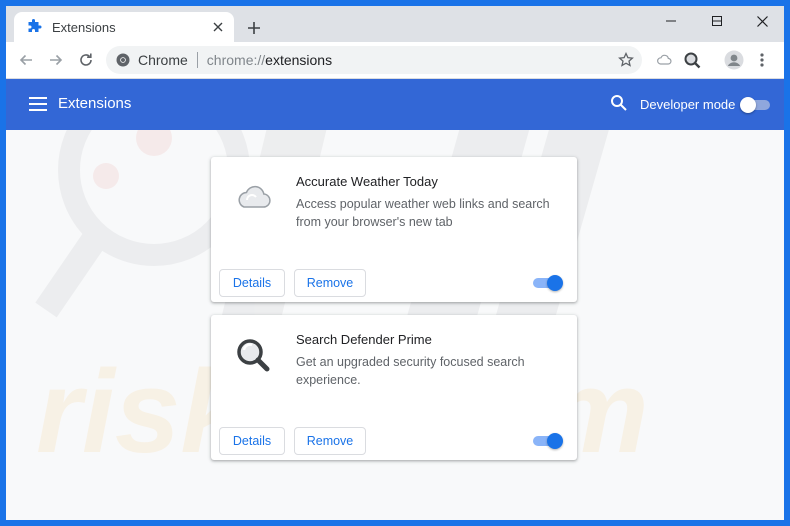 The height and width of the screenshot is (526, 790). I want to click on chrome-logo-icon, so click(123, 60).